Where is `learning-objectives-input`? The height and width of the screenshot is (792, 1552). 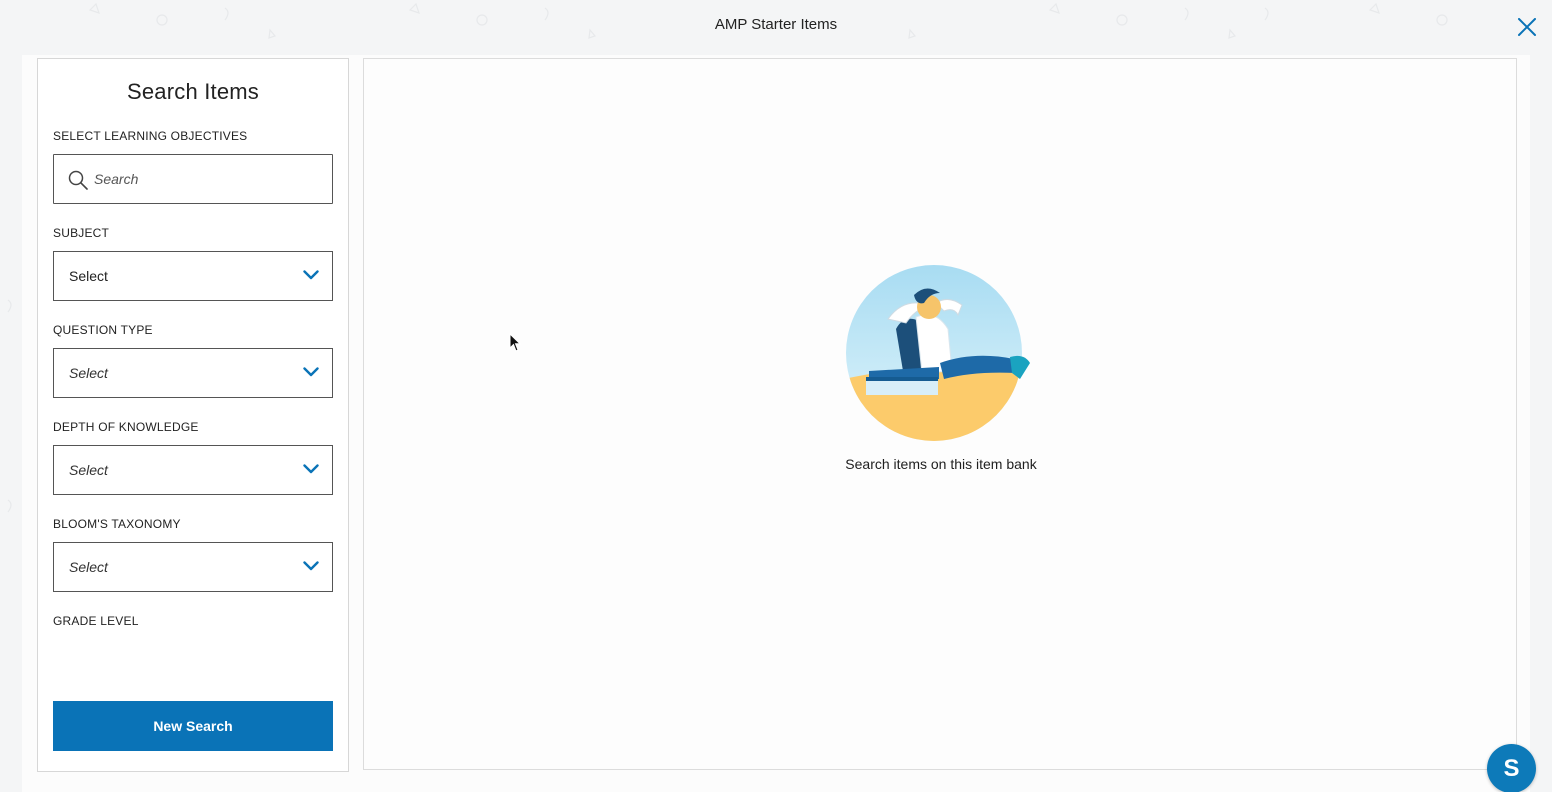 learning-objectives-input is located at coordinates (209, 179).